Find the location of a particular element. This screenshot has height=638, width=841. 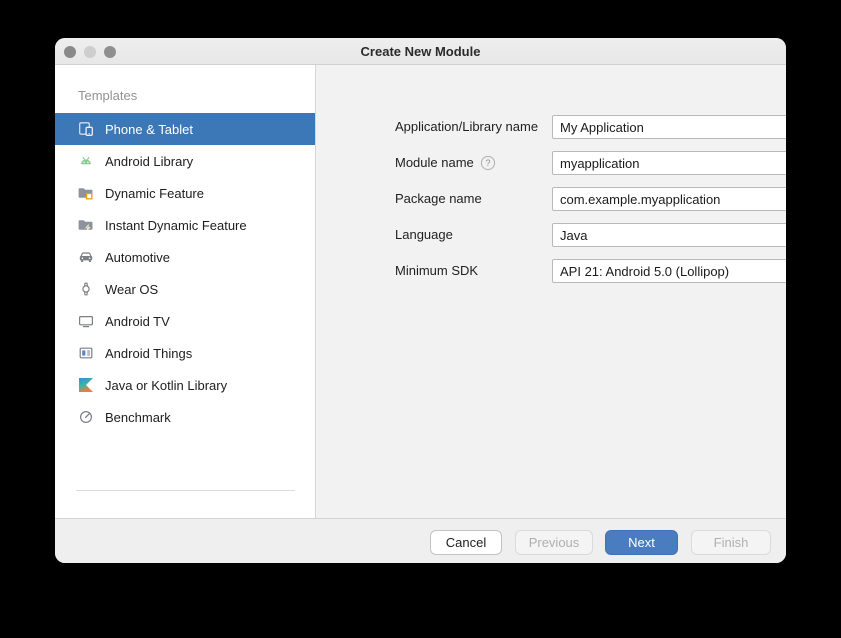

select-value: API 21: Android 5.0 (Lollipop) is located at coordinates (645, 271).